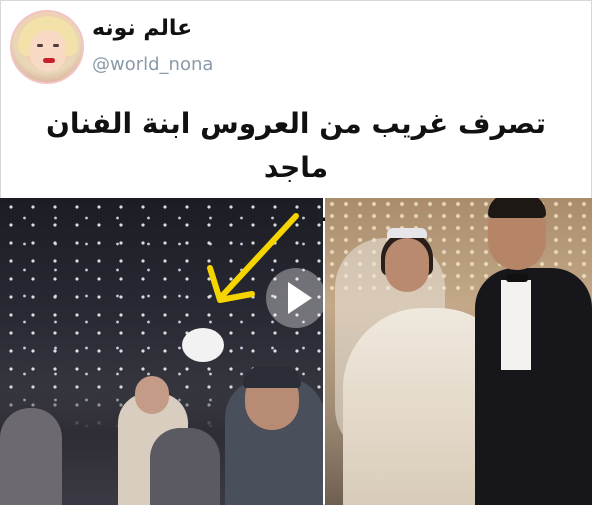  What do you see at coordinates (517, 278) in the screenshot?
I see `bow-tie` at bounding box center [517, 278].